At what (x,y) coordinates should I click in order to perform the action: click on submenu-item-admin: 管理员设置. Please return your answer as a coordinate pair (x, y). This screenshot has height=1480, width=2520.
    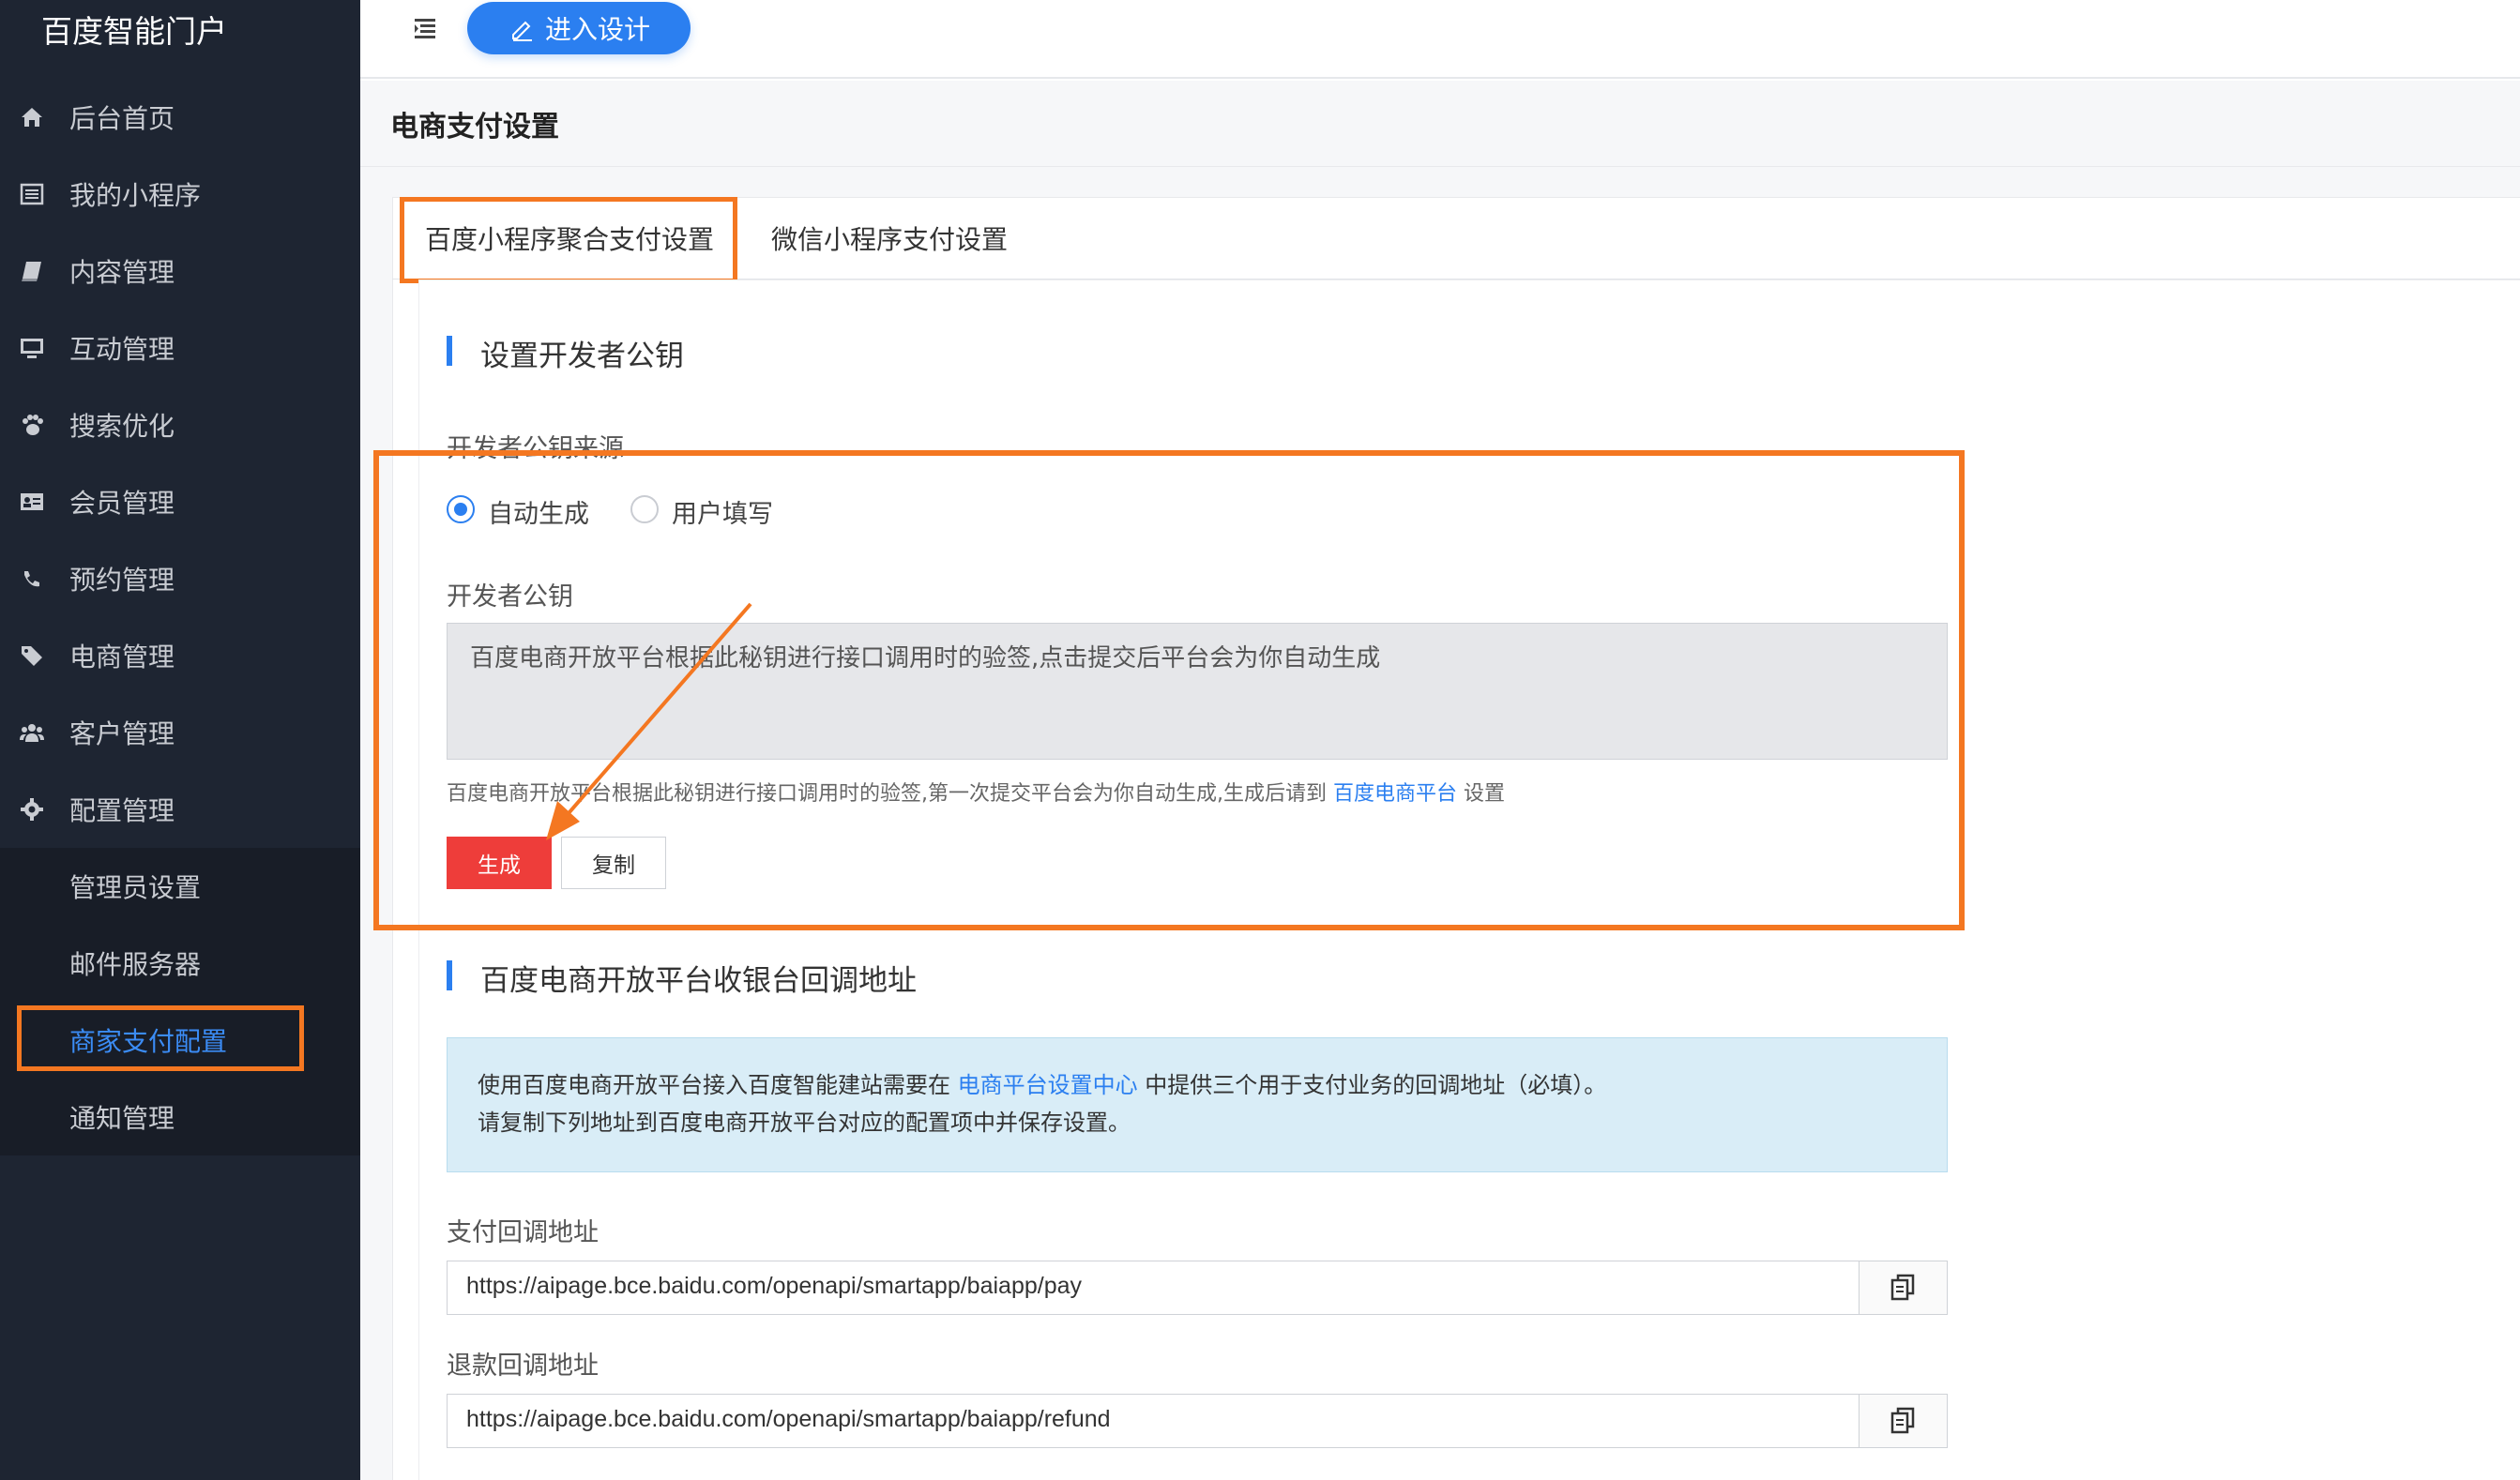
    Looking at the image, I should click on (180, 886).